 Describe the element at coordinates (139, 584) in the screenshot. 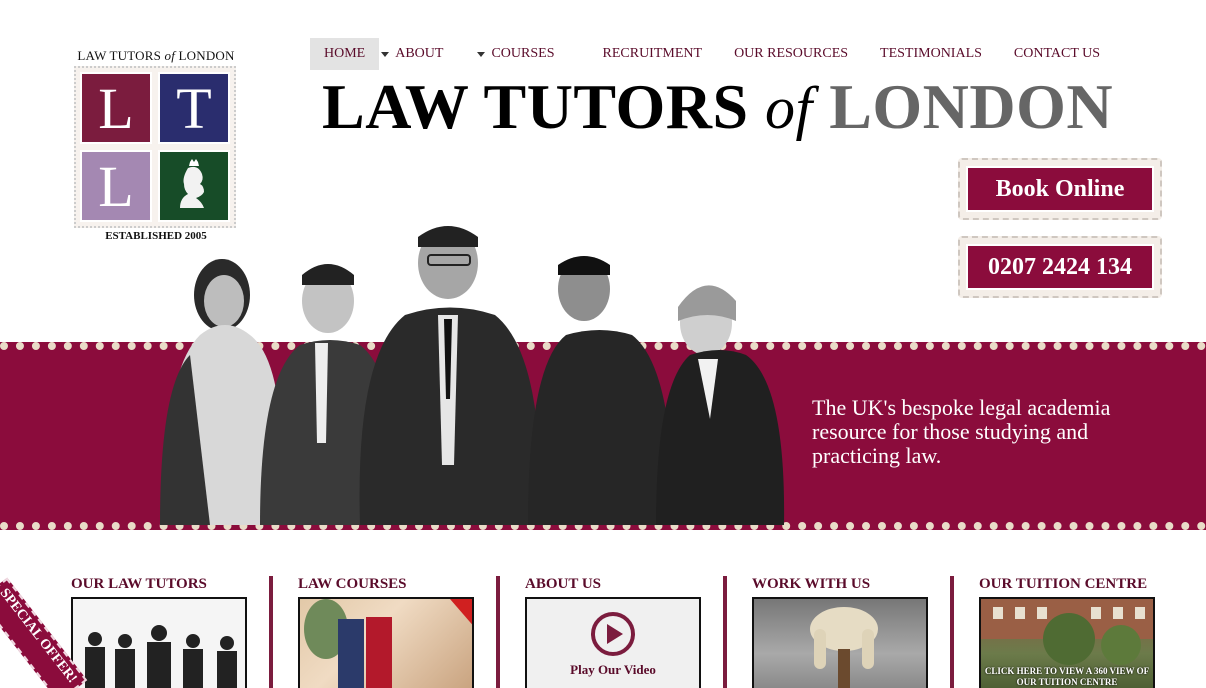

I see `section-title: OUR LAW TUTORS` at that location.